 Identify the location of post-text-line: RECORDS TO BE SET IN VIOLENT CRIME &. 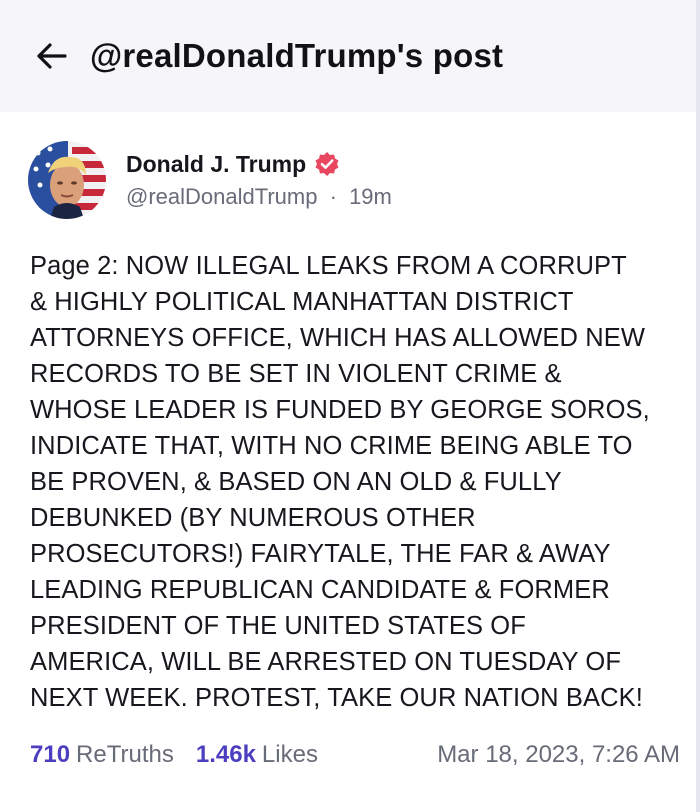
(296, 374).